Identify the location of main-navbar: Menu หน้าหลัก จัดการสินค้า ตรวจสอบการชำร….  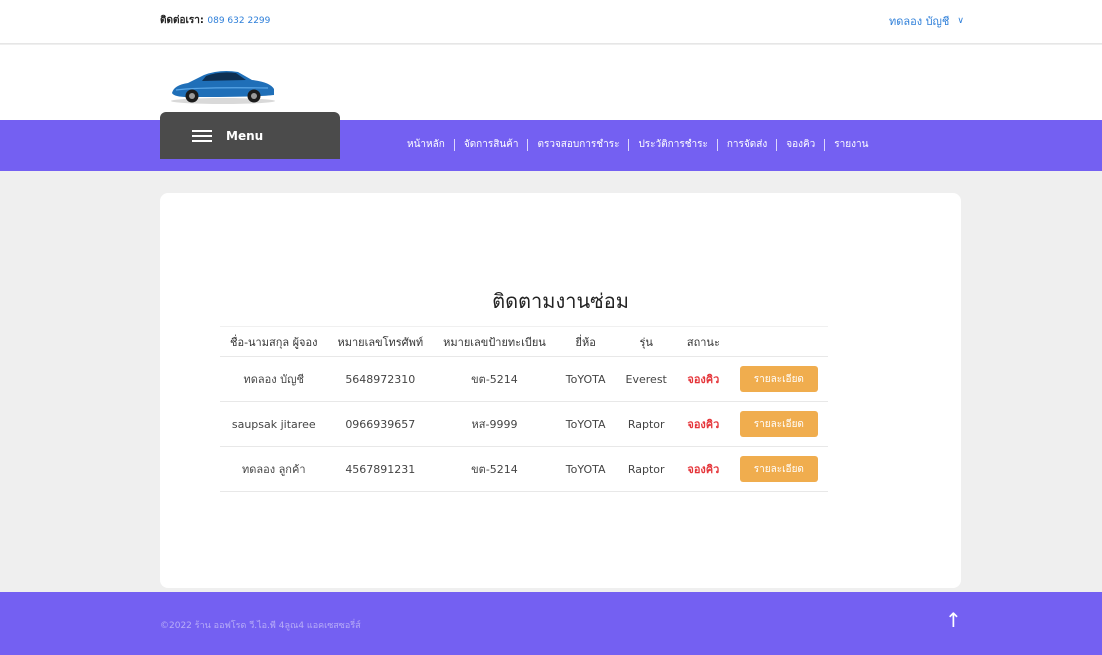
(551, 141).